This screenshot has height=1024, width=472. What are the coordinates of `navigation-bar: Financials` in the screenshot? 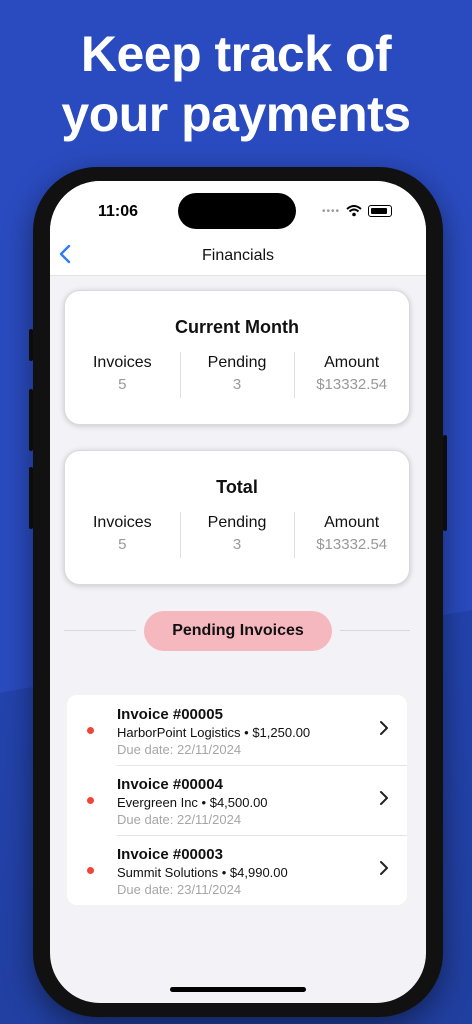 It's located at (238, 258).